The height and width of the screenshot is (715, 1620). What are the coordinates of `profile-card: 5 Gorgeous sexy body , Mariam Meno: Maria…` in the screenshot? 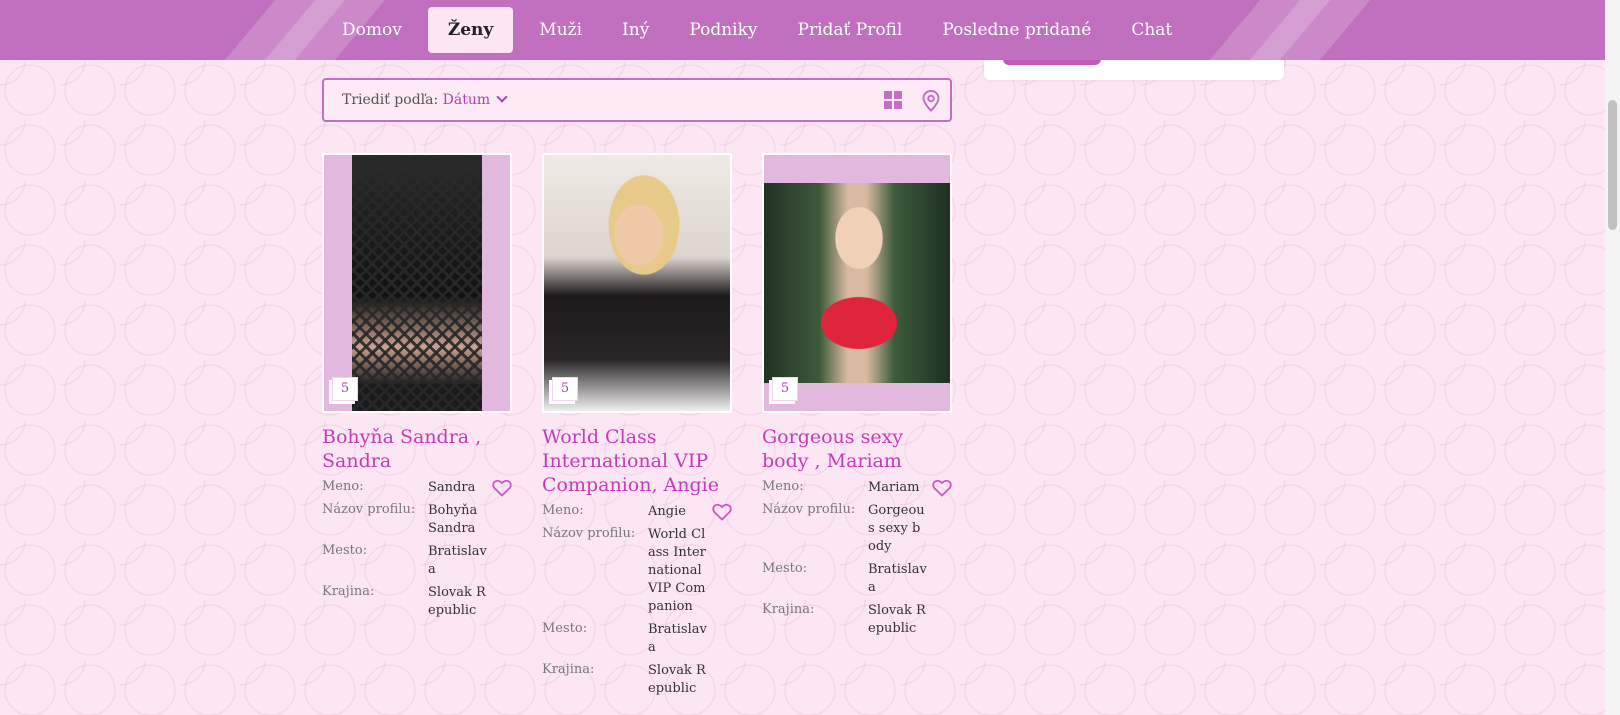 It's located at (857, 398).